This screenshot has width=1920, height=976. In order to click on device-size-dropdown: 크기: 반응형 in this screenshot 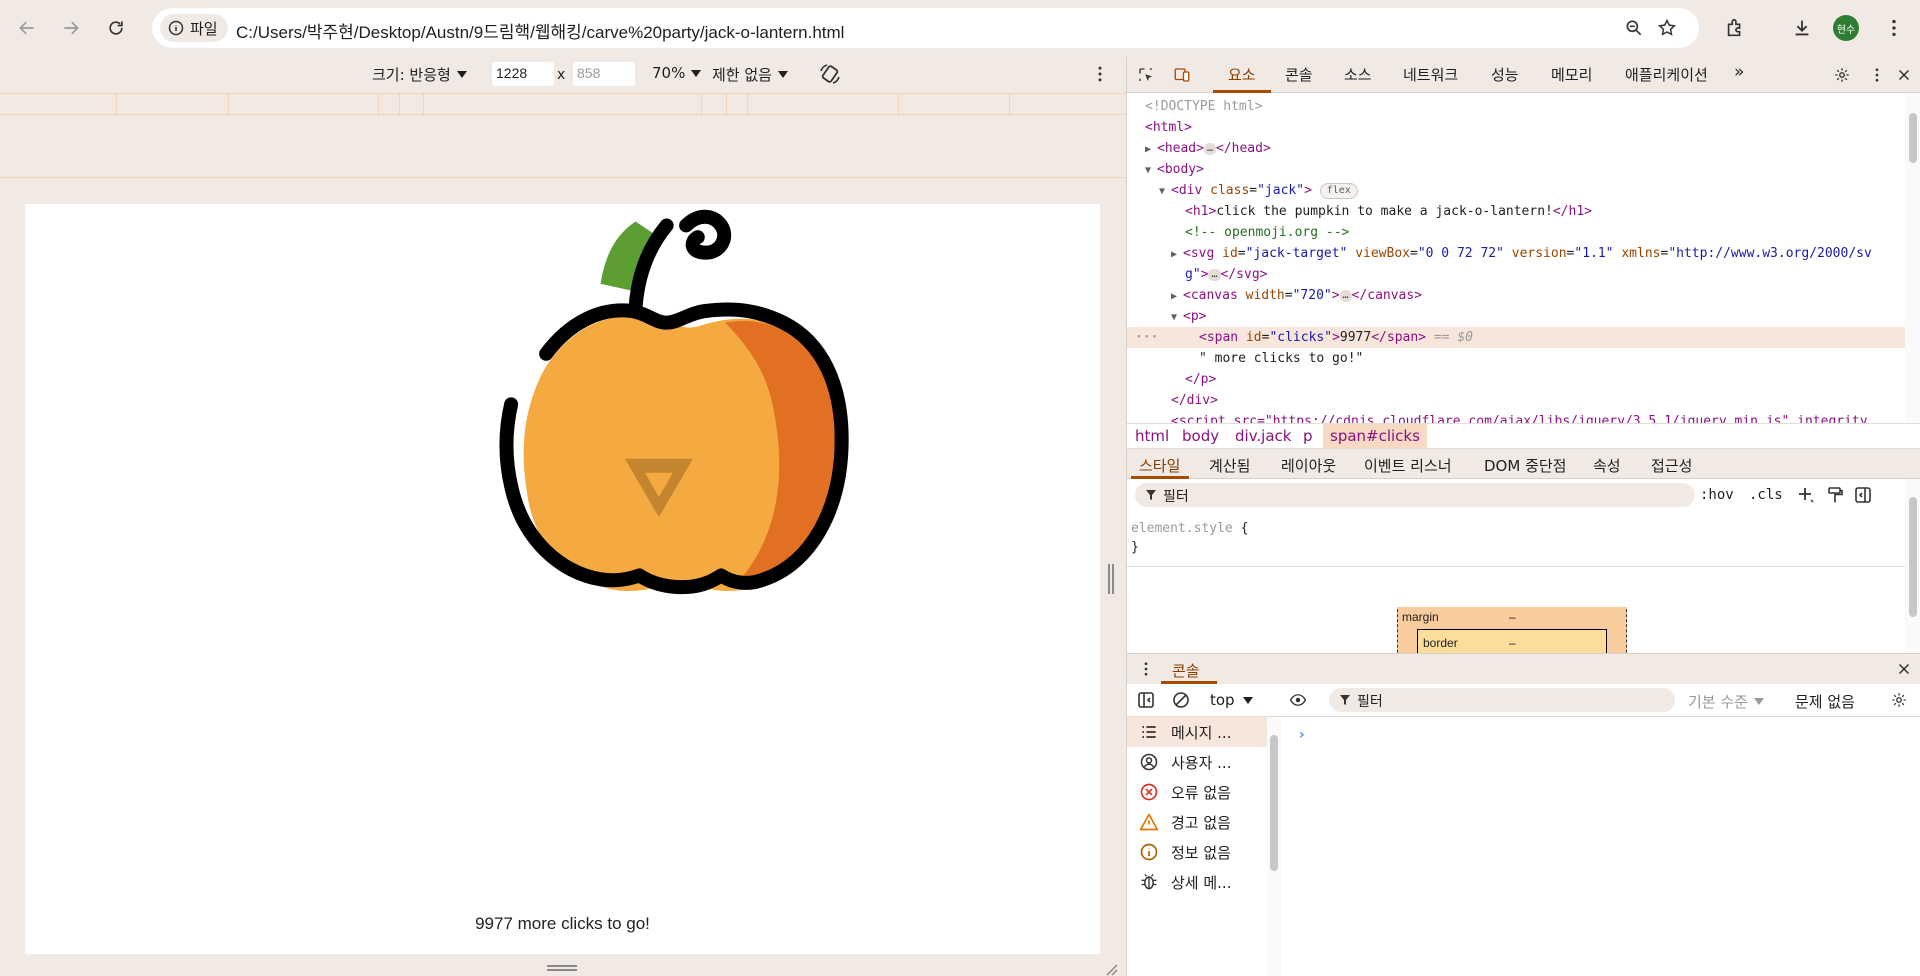, I will do `click(419, 74)`.